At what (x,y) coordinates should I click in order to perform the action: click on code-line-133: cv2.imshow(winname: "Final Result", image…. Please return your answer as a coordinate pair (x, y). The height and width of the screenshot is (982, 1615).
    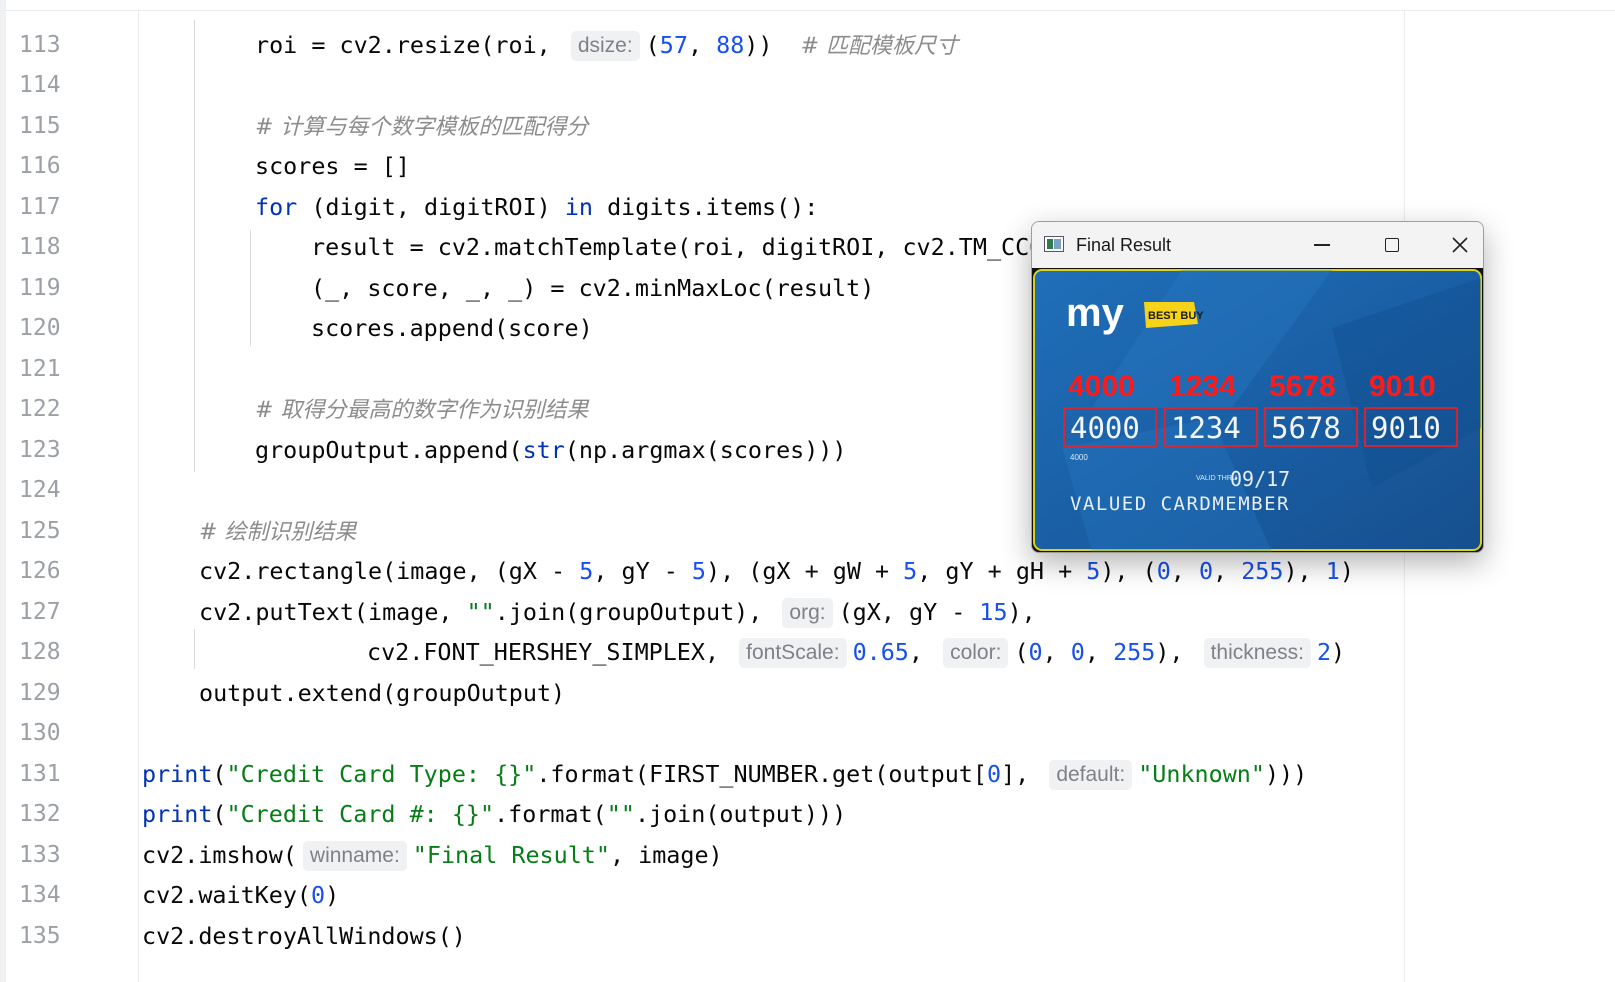
    Looking at the image, I should click on (432, 855).